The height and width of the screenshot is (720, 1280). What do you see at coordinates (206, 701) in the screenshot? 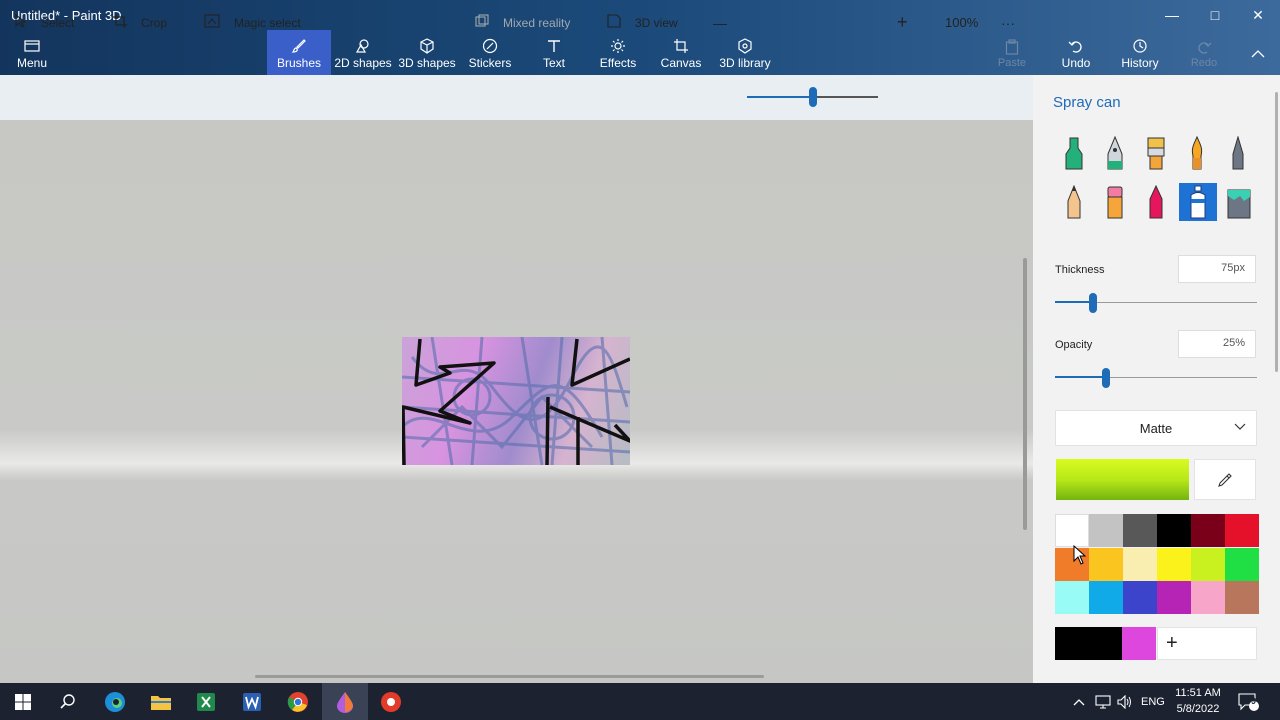
I see `taskbar-excel` at bounding box center [206, 701].